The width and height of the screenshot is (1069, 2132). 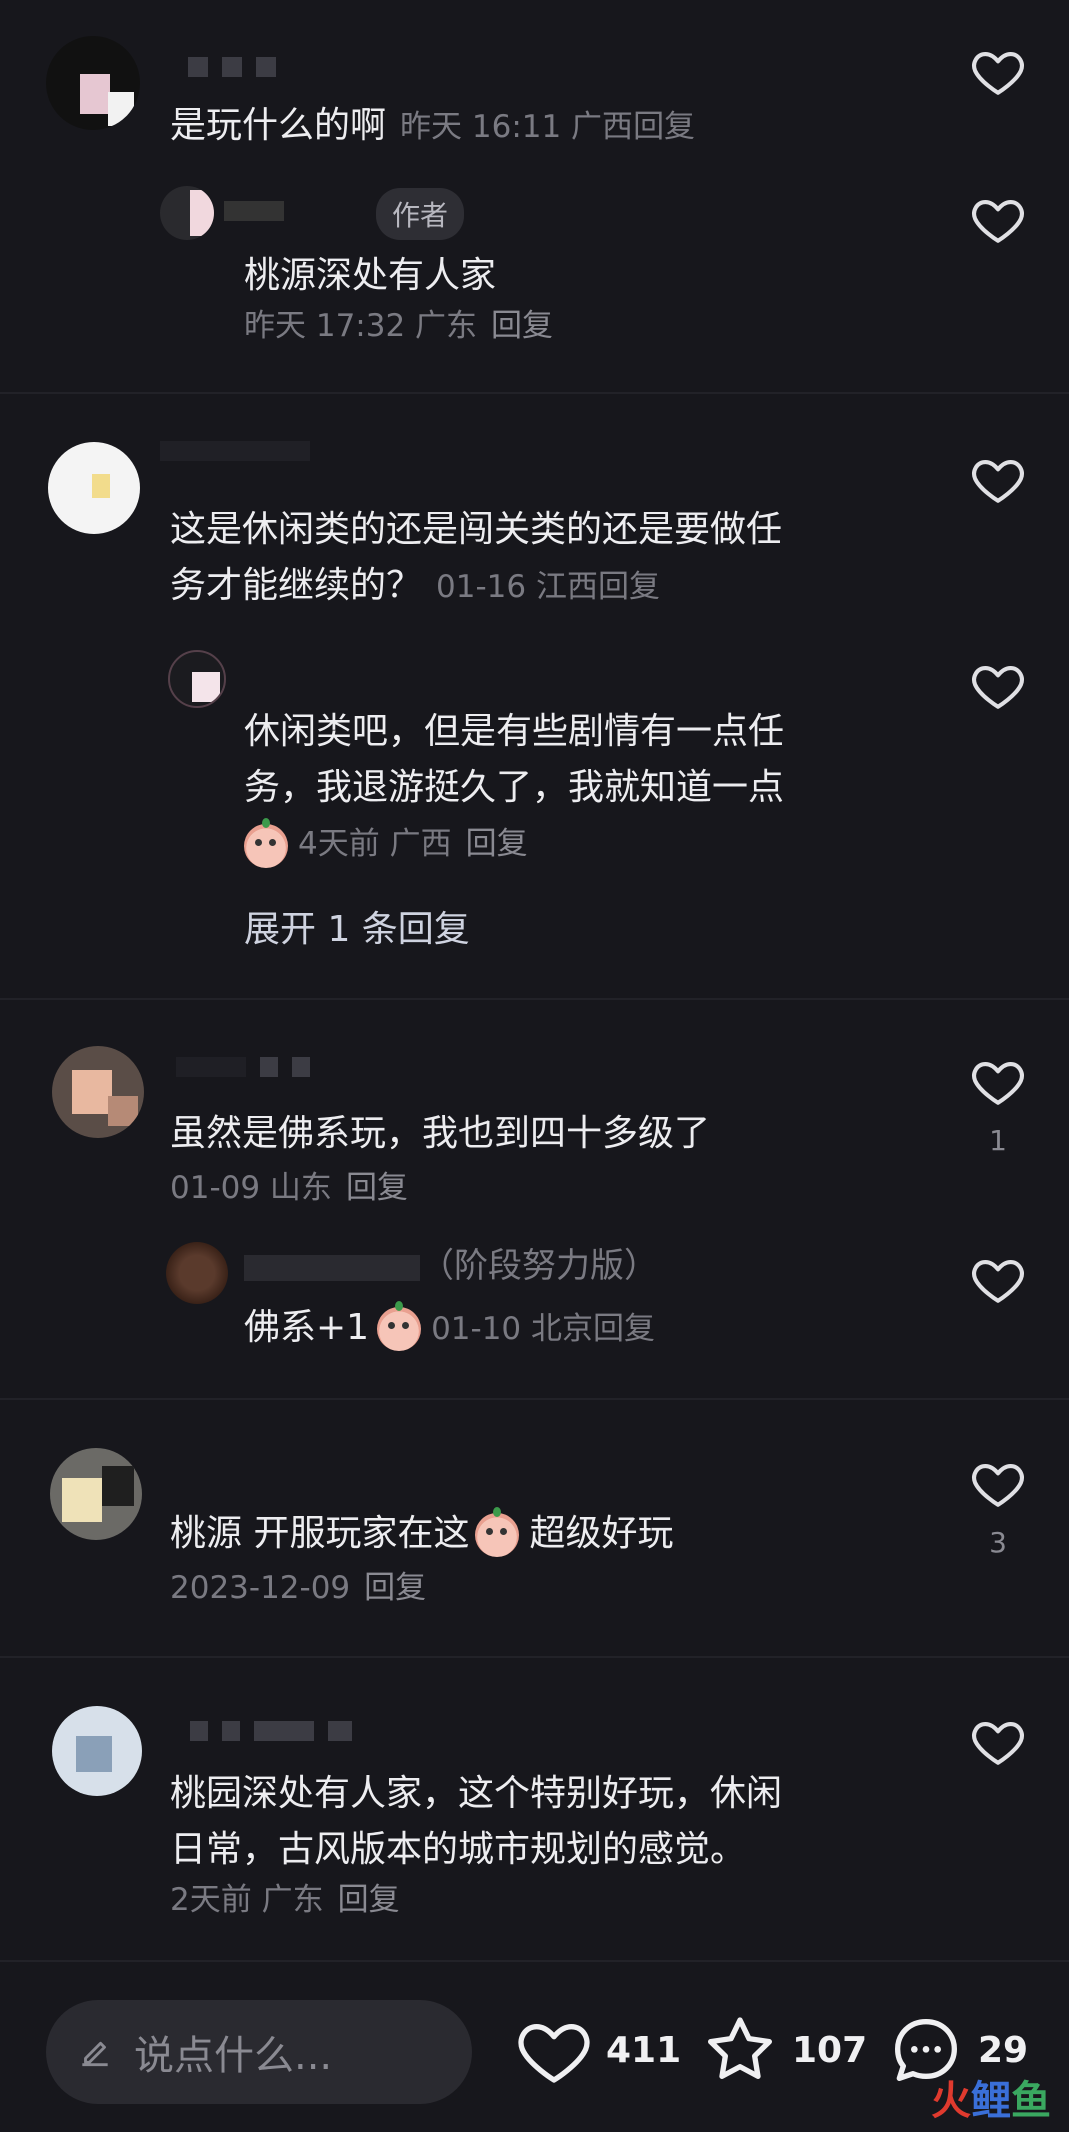 I want to click on reply-meta: 4天前 广西 回复, so click(x=386, y=842).